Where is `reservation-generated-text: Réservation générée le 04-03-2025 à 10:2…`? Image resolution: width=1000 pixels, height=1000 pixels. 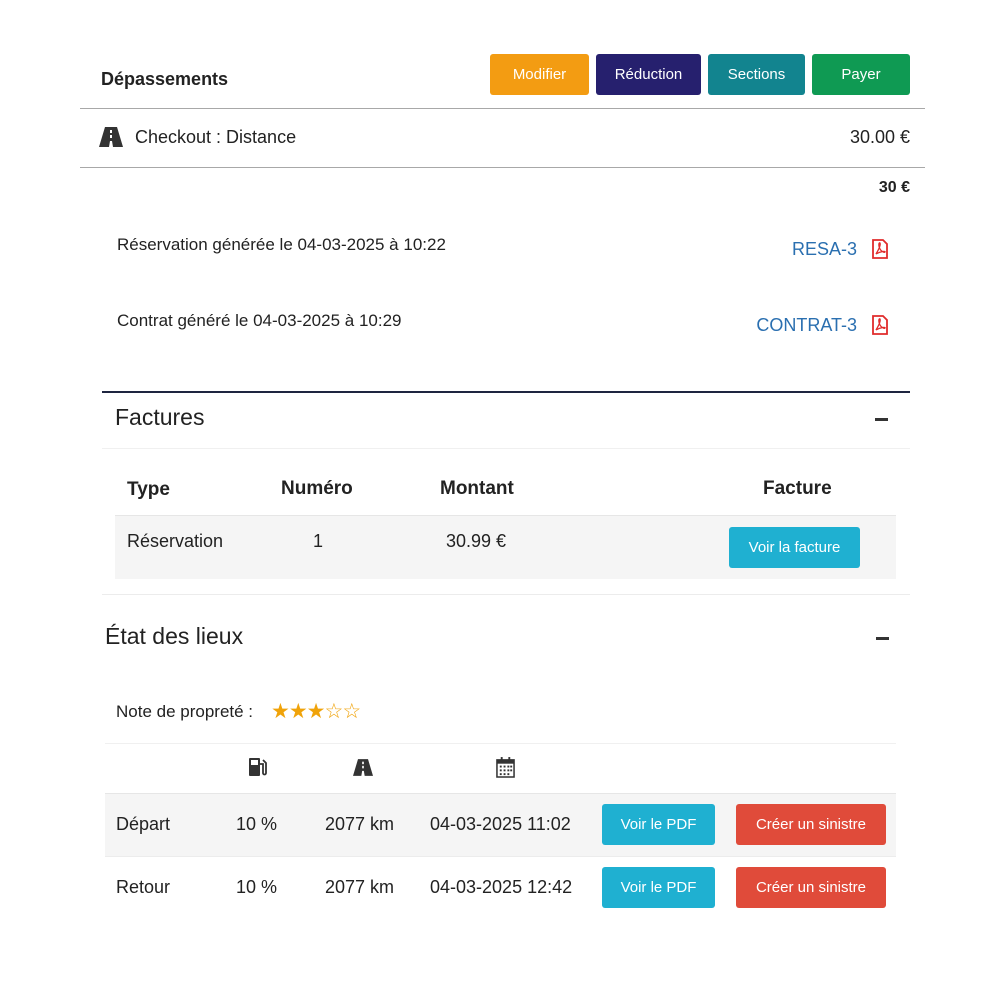 reservation-generated-text: Réservation générée le 04-03-2025 à 10:2… is located at coordinates (281, 244).